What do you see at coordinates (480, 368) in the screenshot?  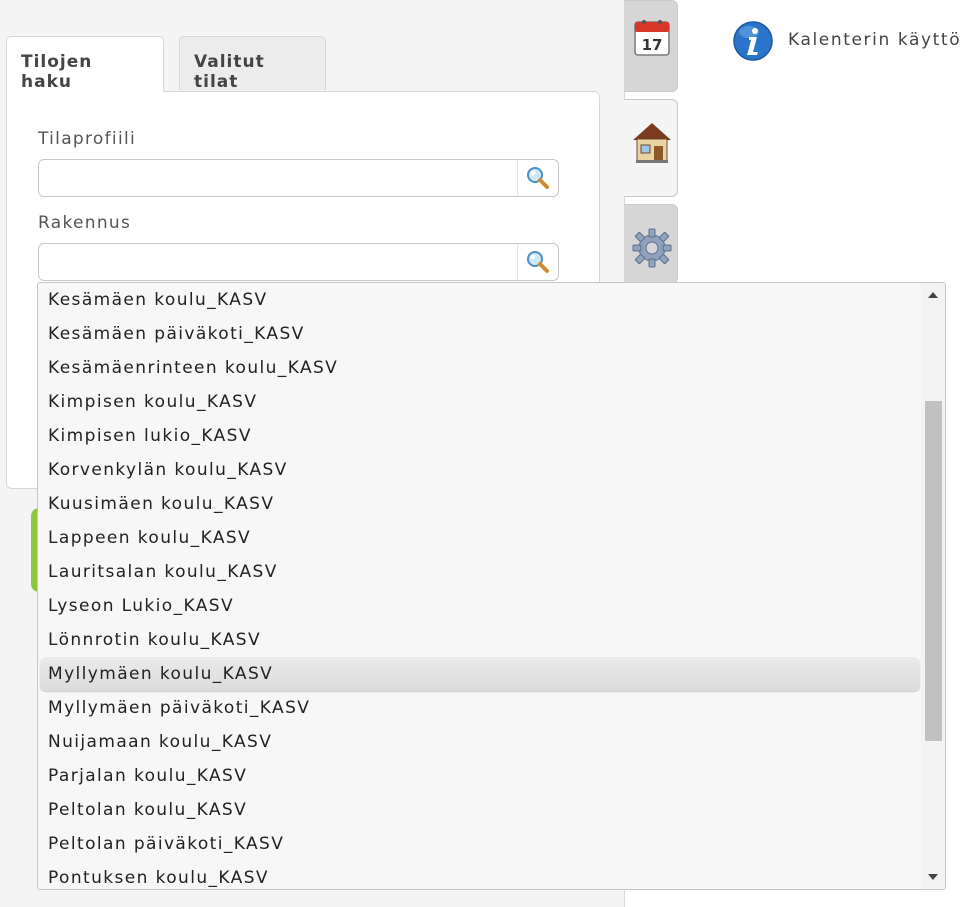 I see `dropdown-option: Kesämäenrinteen koulu_KASV` at bounding box center [480, 368].